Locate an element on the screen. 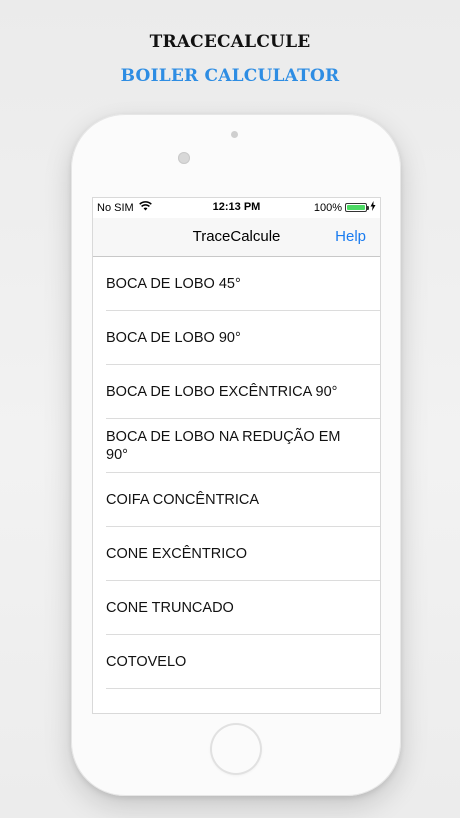  list-item is located at coordinates (236, 701).